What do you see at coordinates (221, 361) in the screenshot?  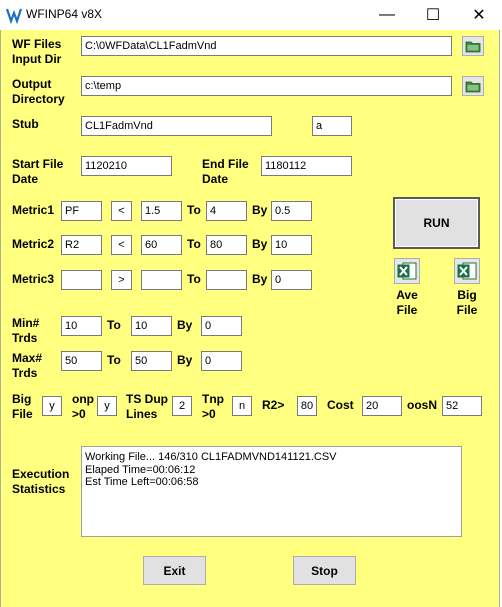 I see `max-trds-by-input: 0` at bounding box center [221, 361].